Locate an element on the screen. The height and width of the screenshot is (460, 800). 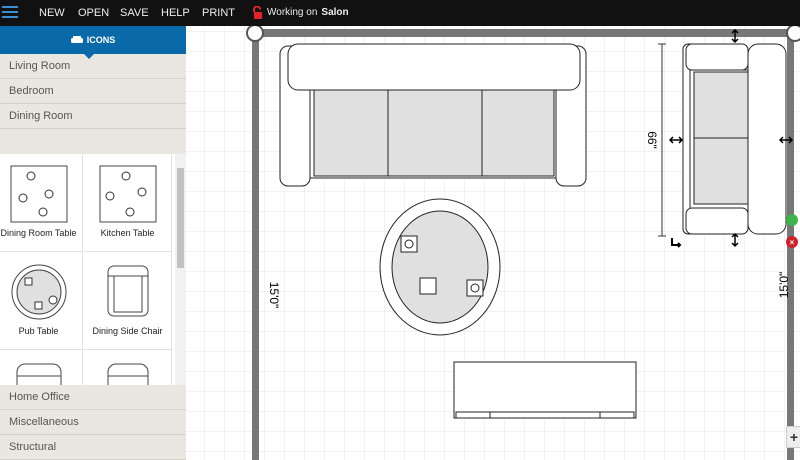
pub-table-icon is located at coordinates (38, 292).